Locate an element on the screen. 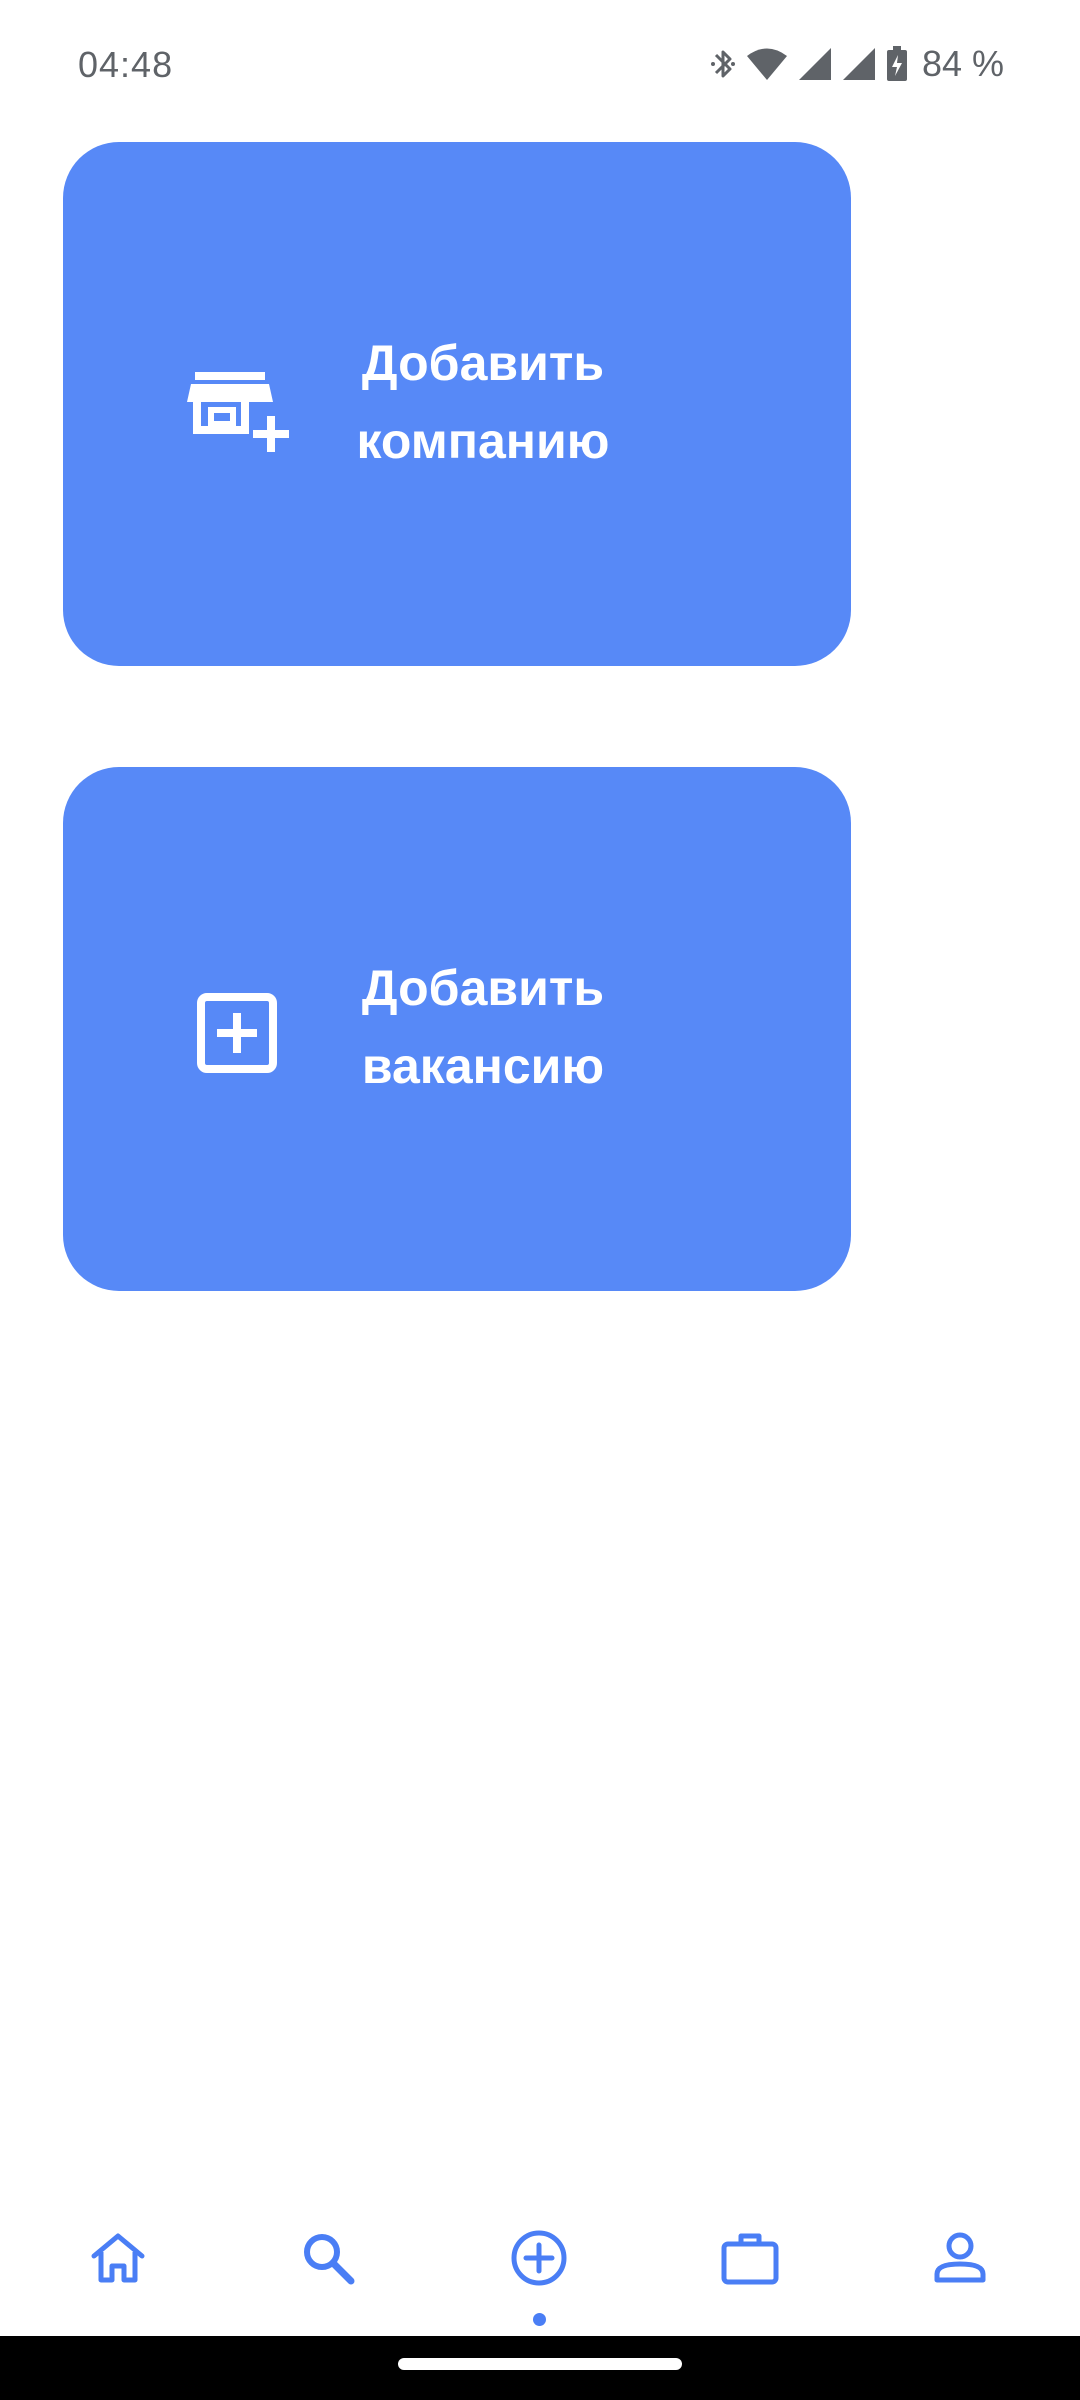  system-navigation-bar is located at coordinates (540, 2368).